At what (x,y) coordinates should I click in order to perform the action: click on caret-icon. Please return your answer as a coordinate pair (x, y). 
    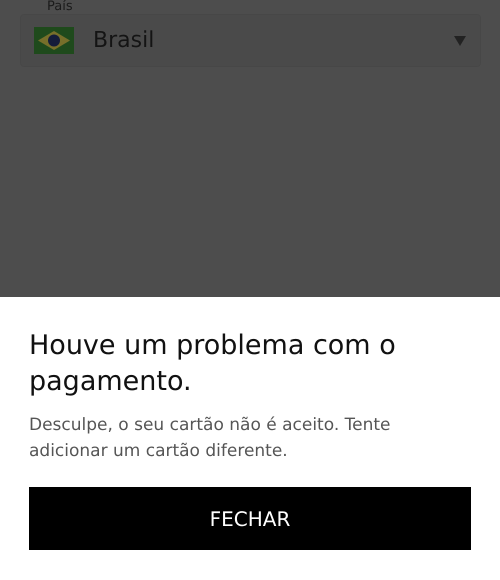
    Looking at the image, I should click on (460, 41).